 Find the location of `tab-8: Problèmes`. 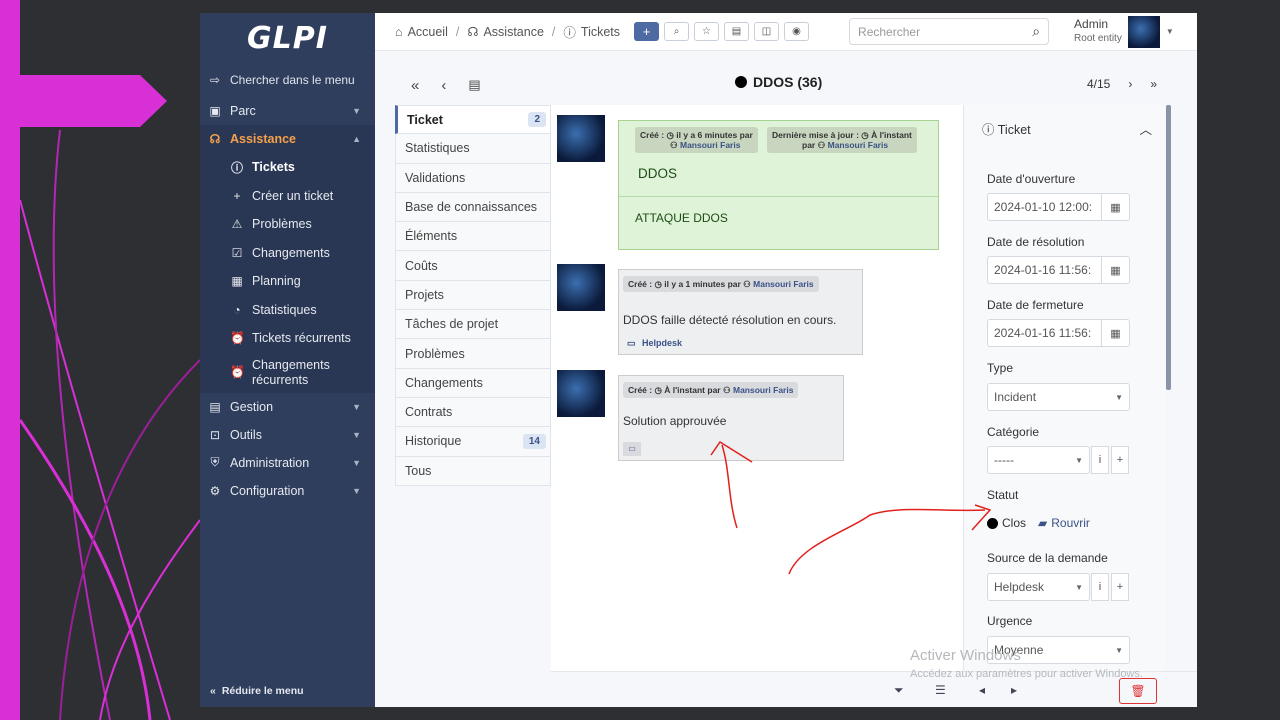

tab-8: Problèmes is located at coordinates (473, 354).